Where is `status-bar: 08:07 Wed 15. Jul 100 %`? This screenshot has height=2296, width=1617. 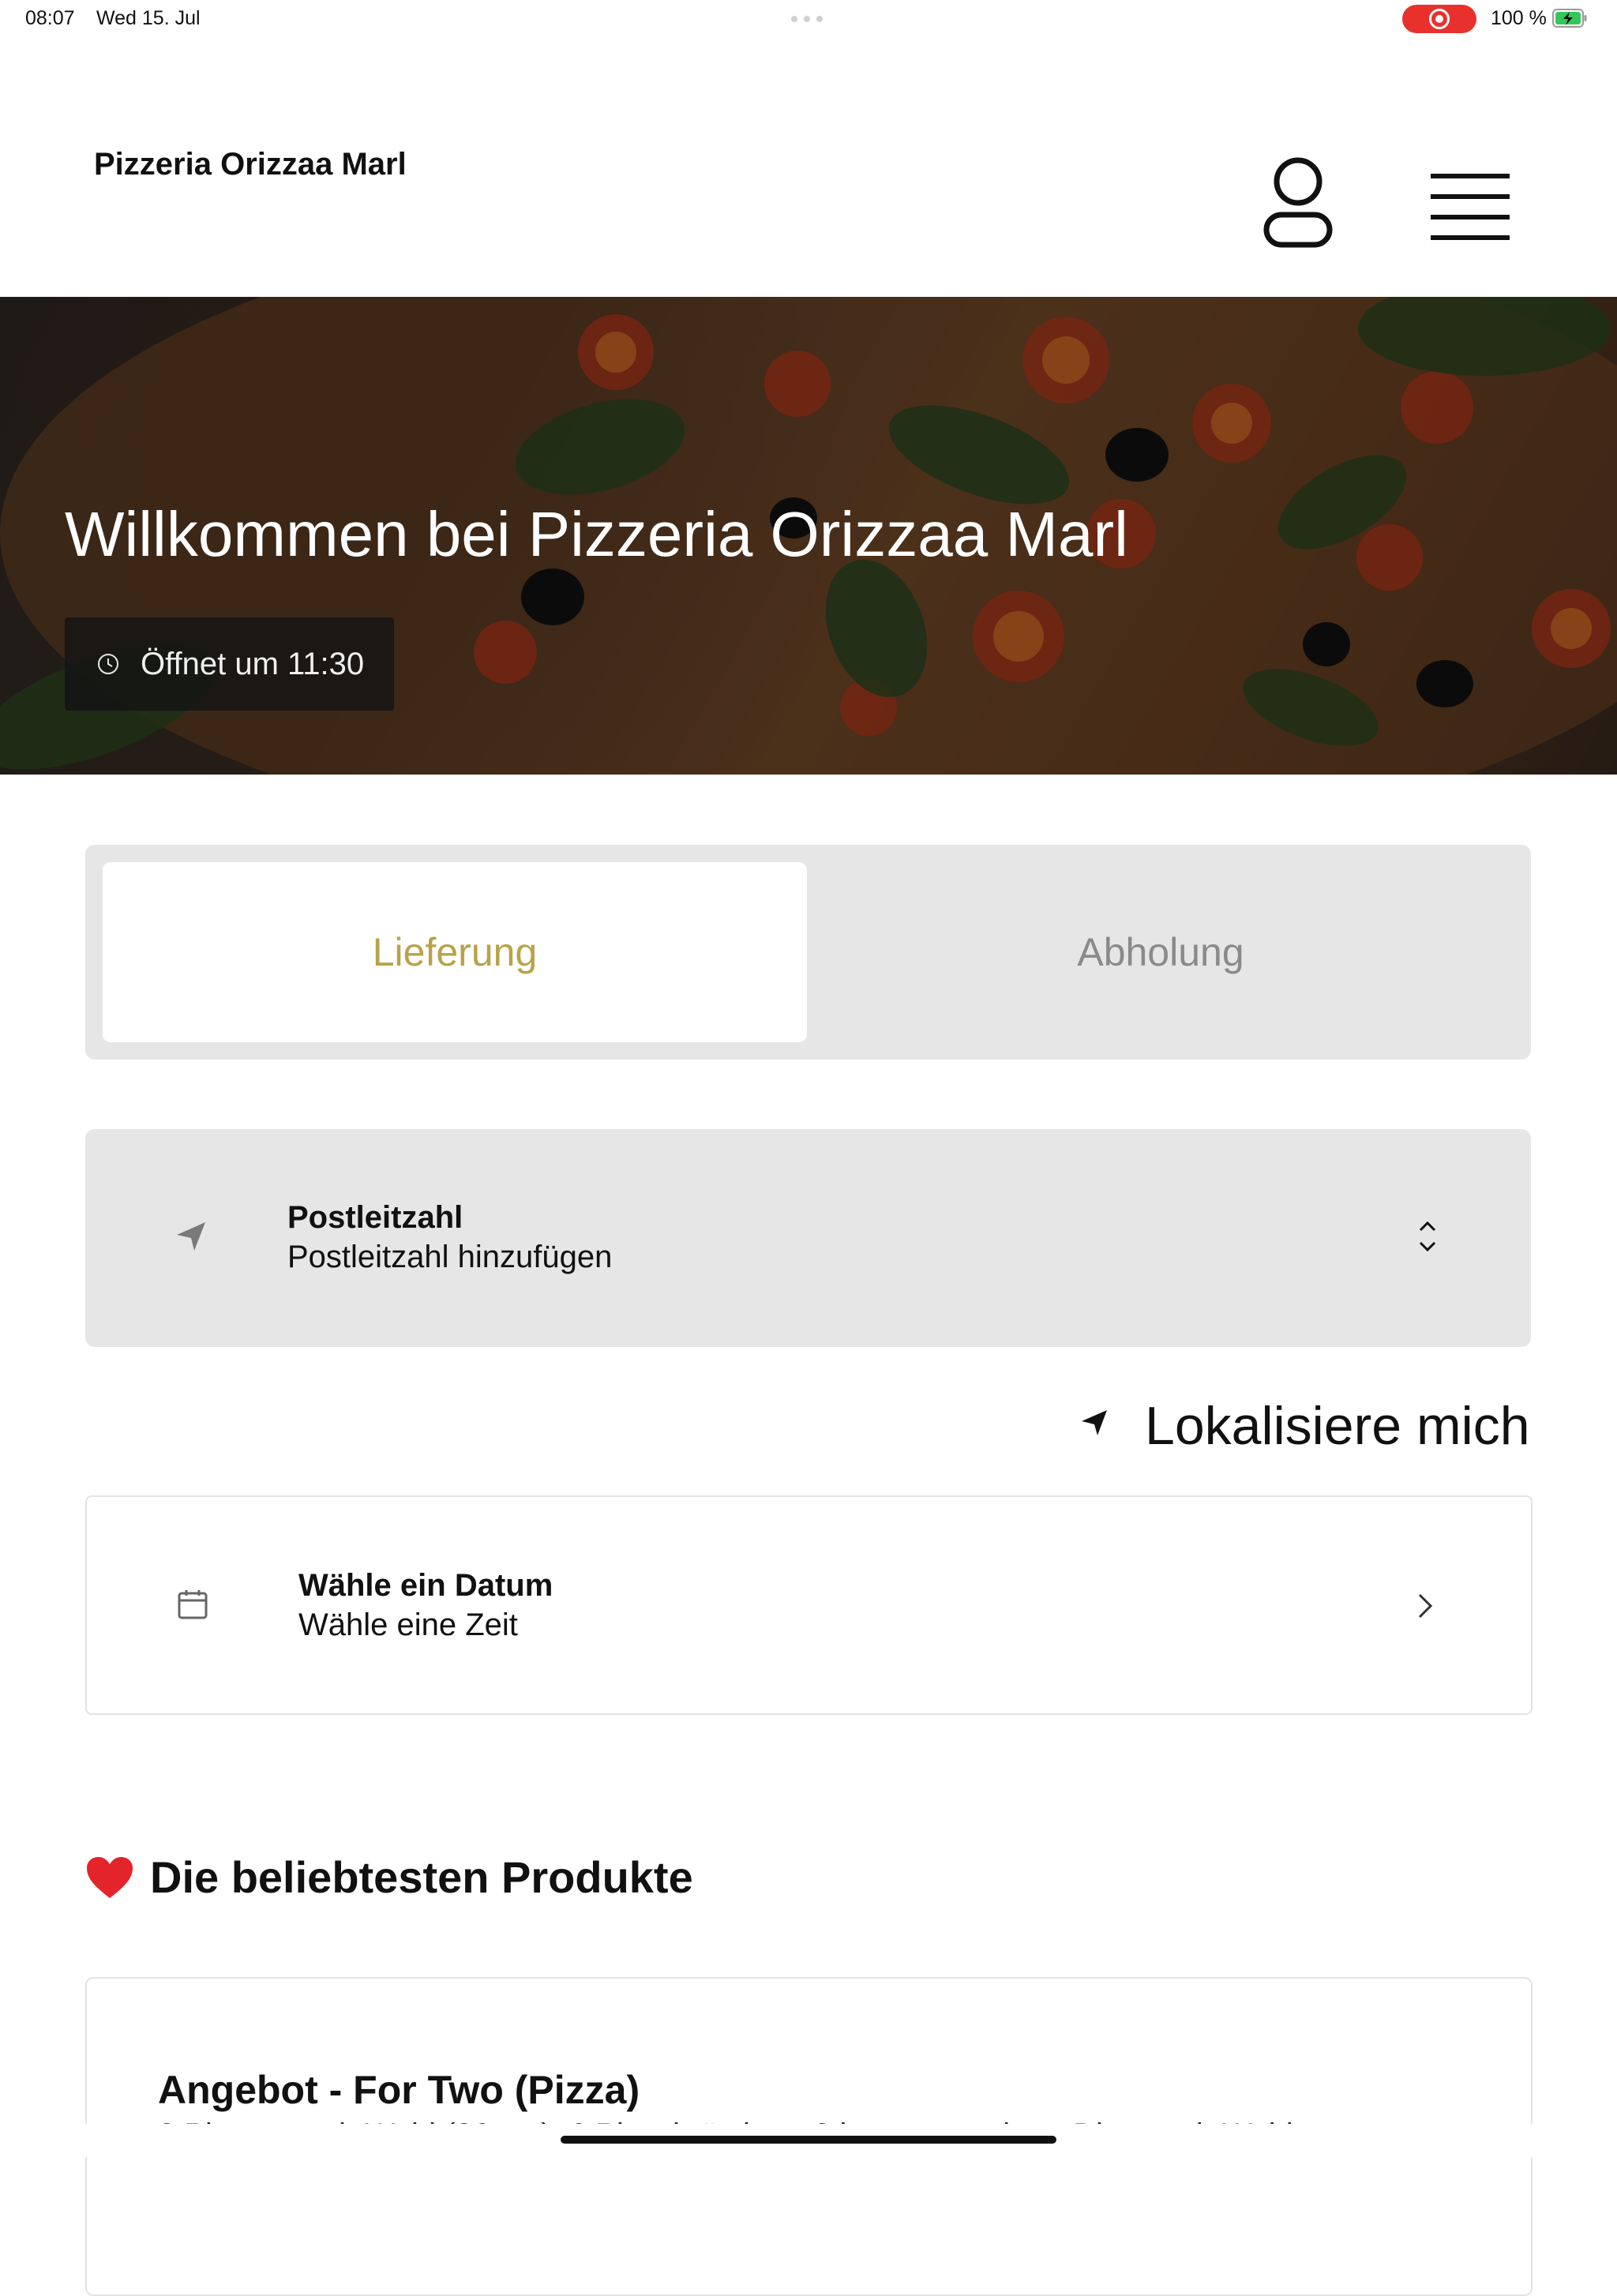 status-bar: 08:07 Wed 15. Jul 100 % is located at coordinates (808, 19).